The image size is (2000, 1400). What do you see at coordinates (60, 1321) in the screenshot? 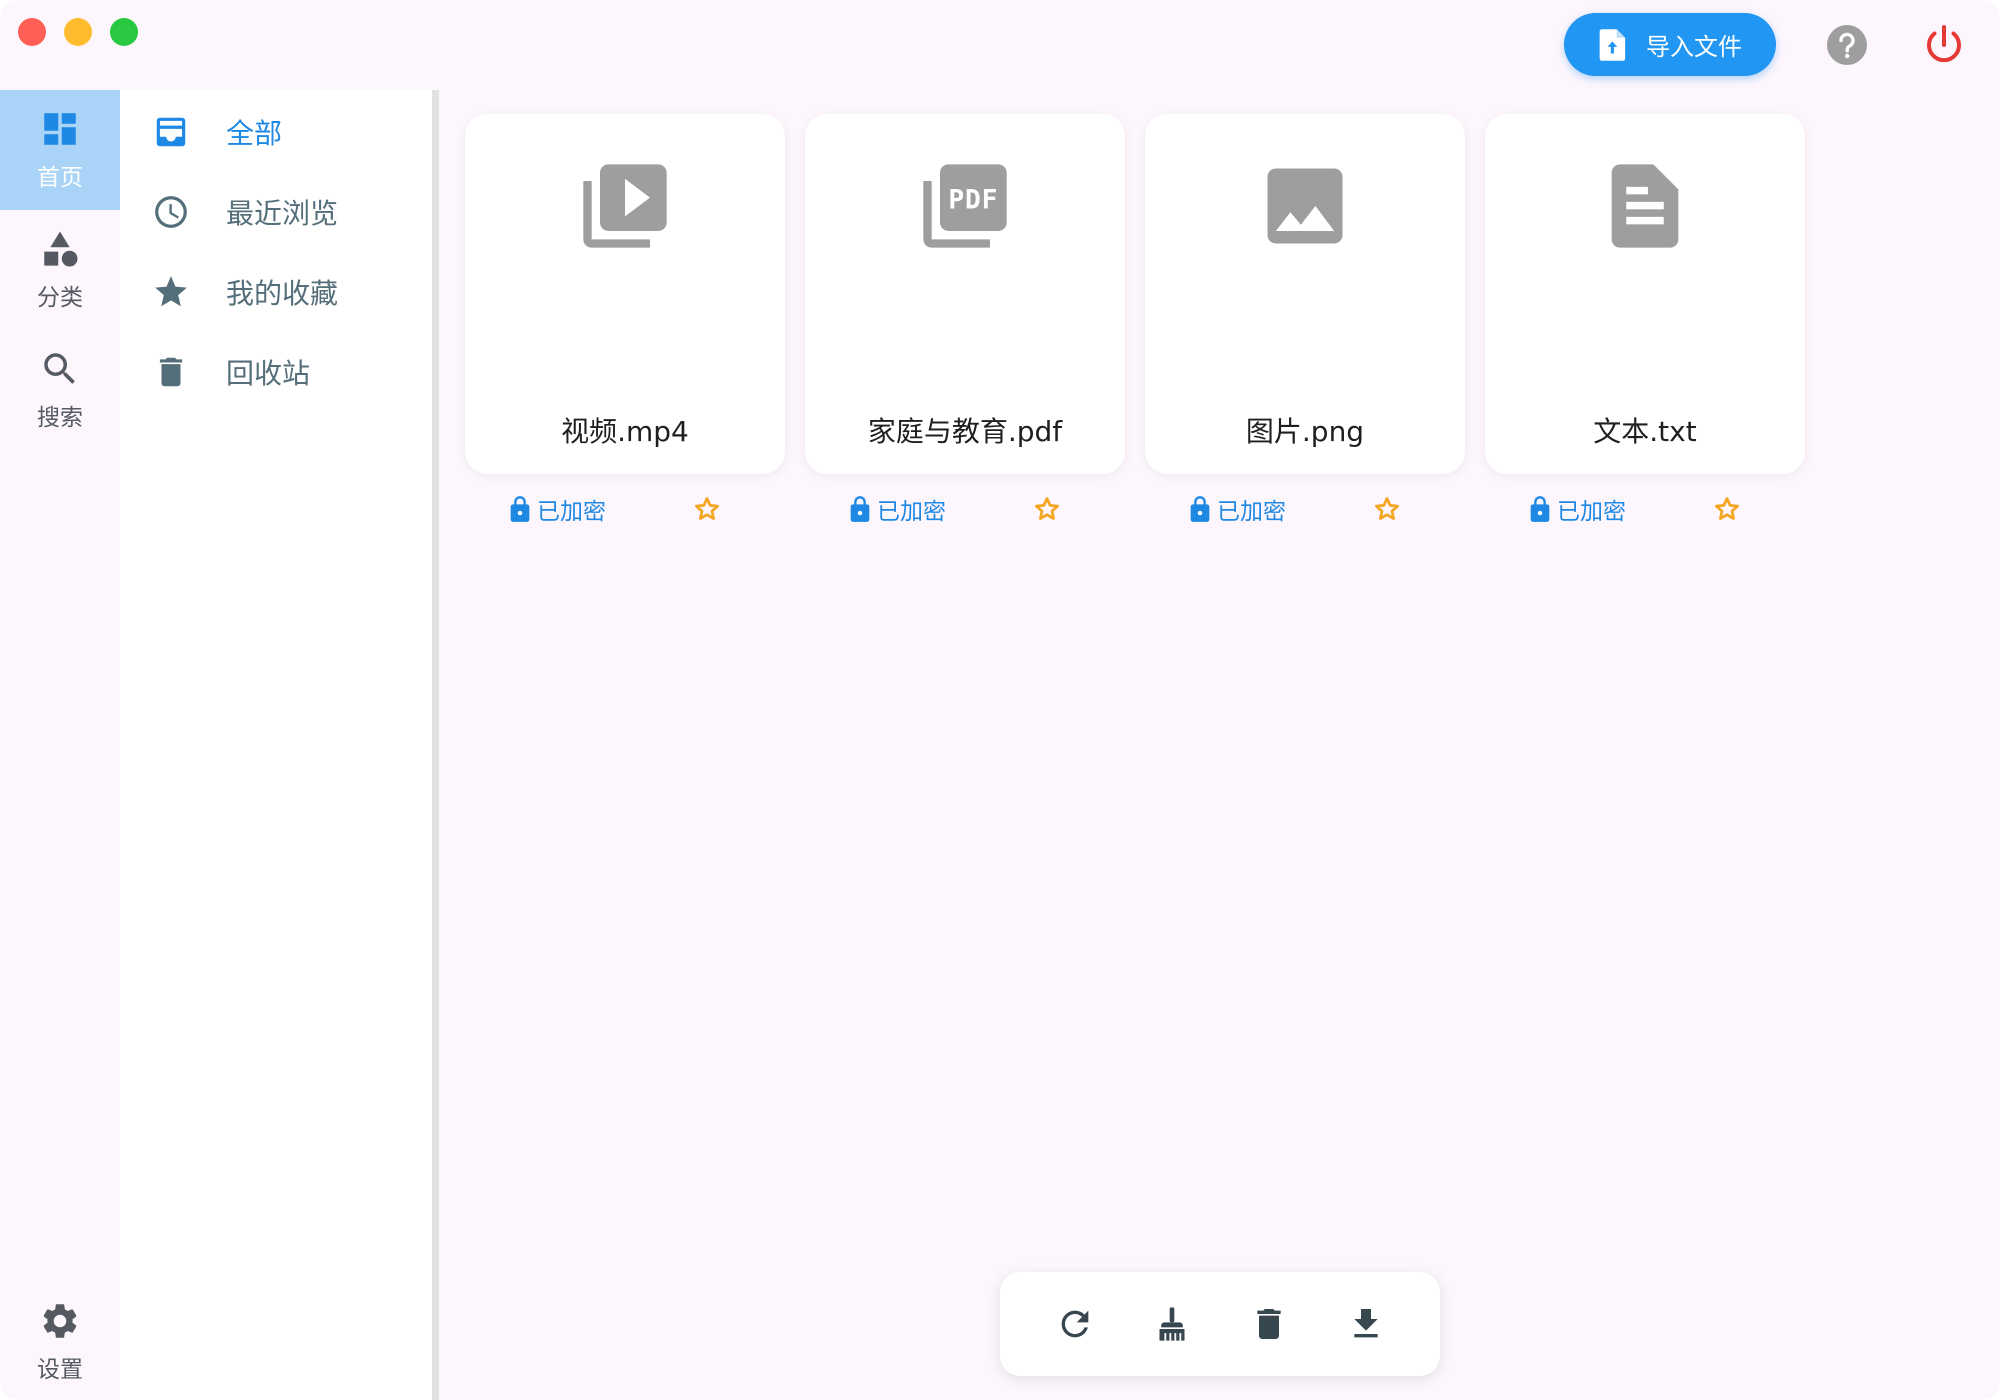
I see `gear-icon` at bounding box center [60, 1321].